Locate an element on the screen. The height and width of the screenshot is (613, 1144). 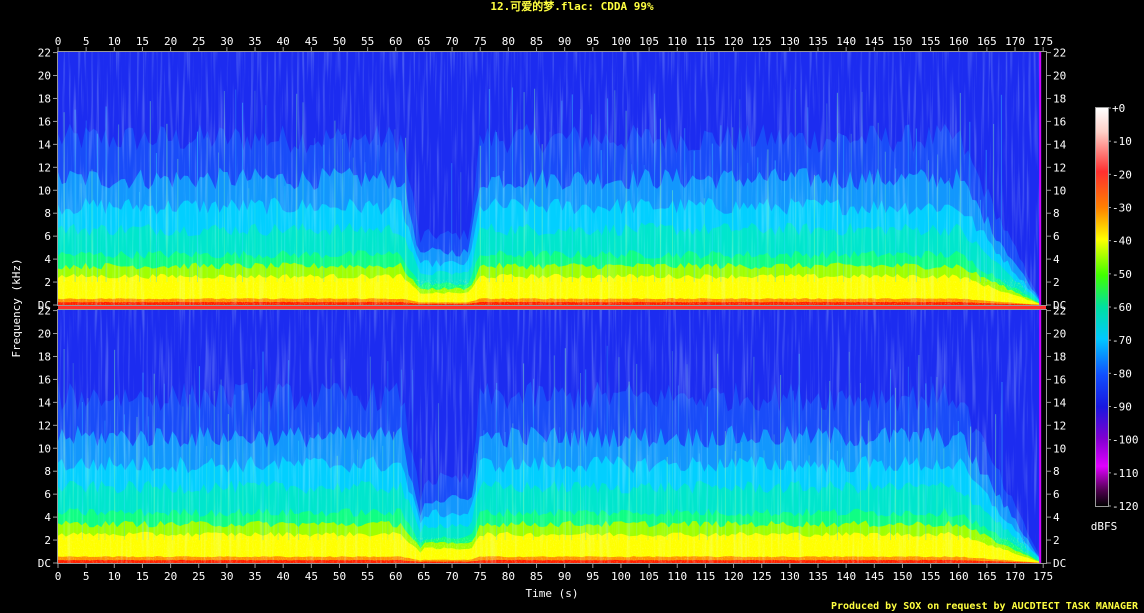
x-tick-label-top: 80 is located at coordinates (508, 41).